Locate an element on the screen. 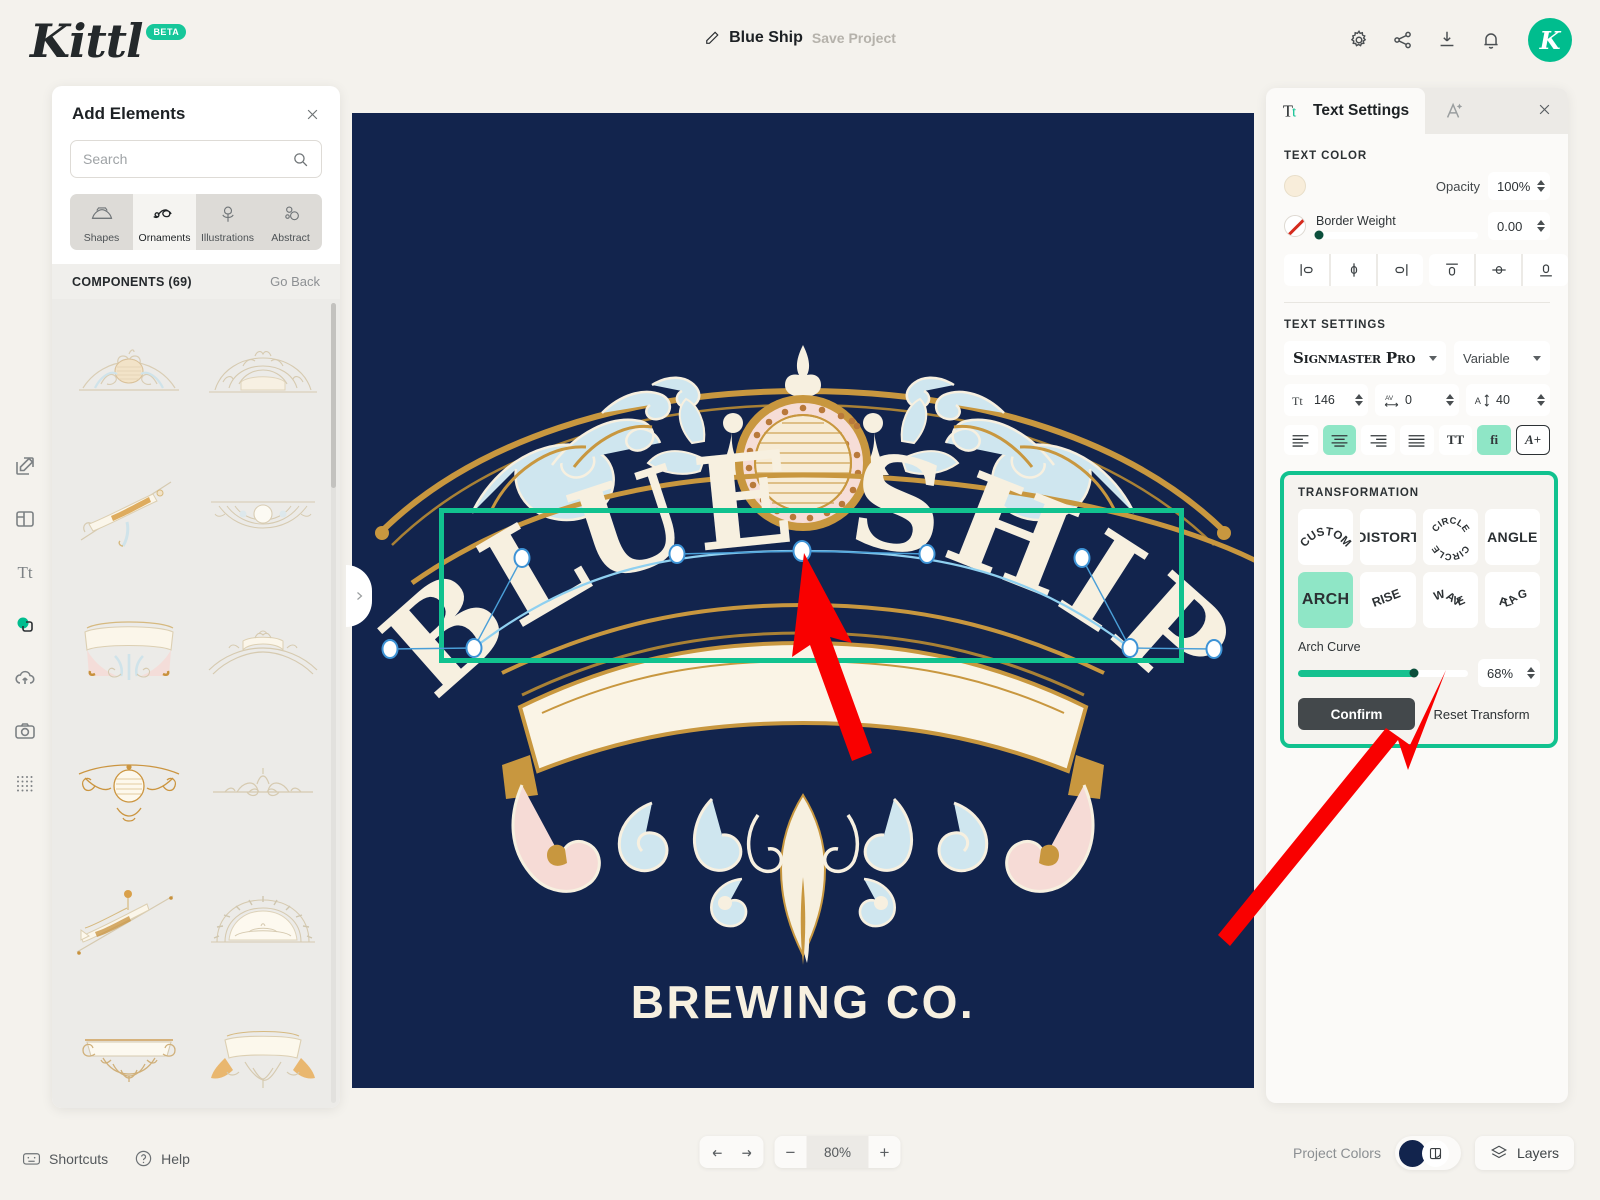 The image size is (1600, 1200). align-h-center-button is located at coordinates (1353, 270).